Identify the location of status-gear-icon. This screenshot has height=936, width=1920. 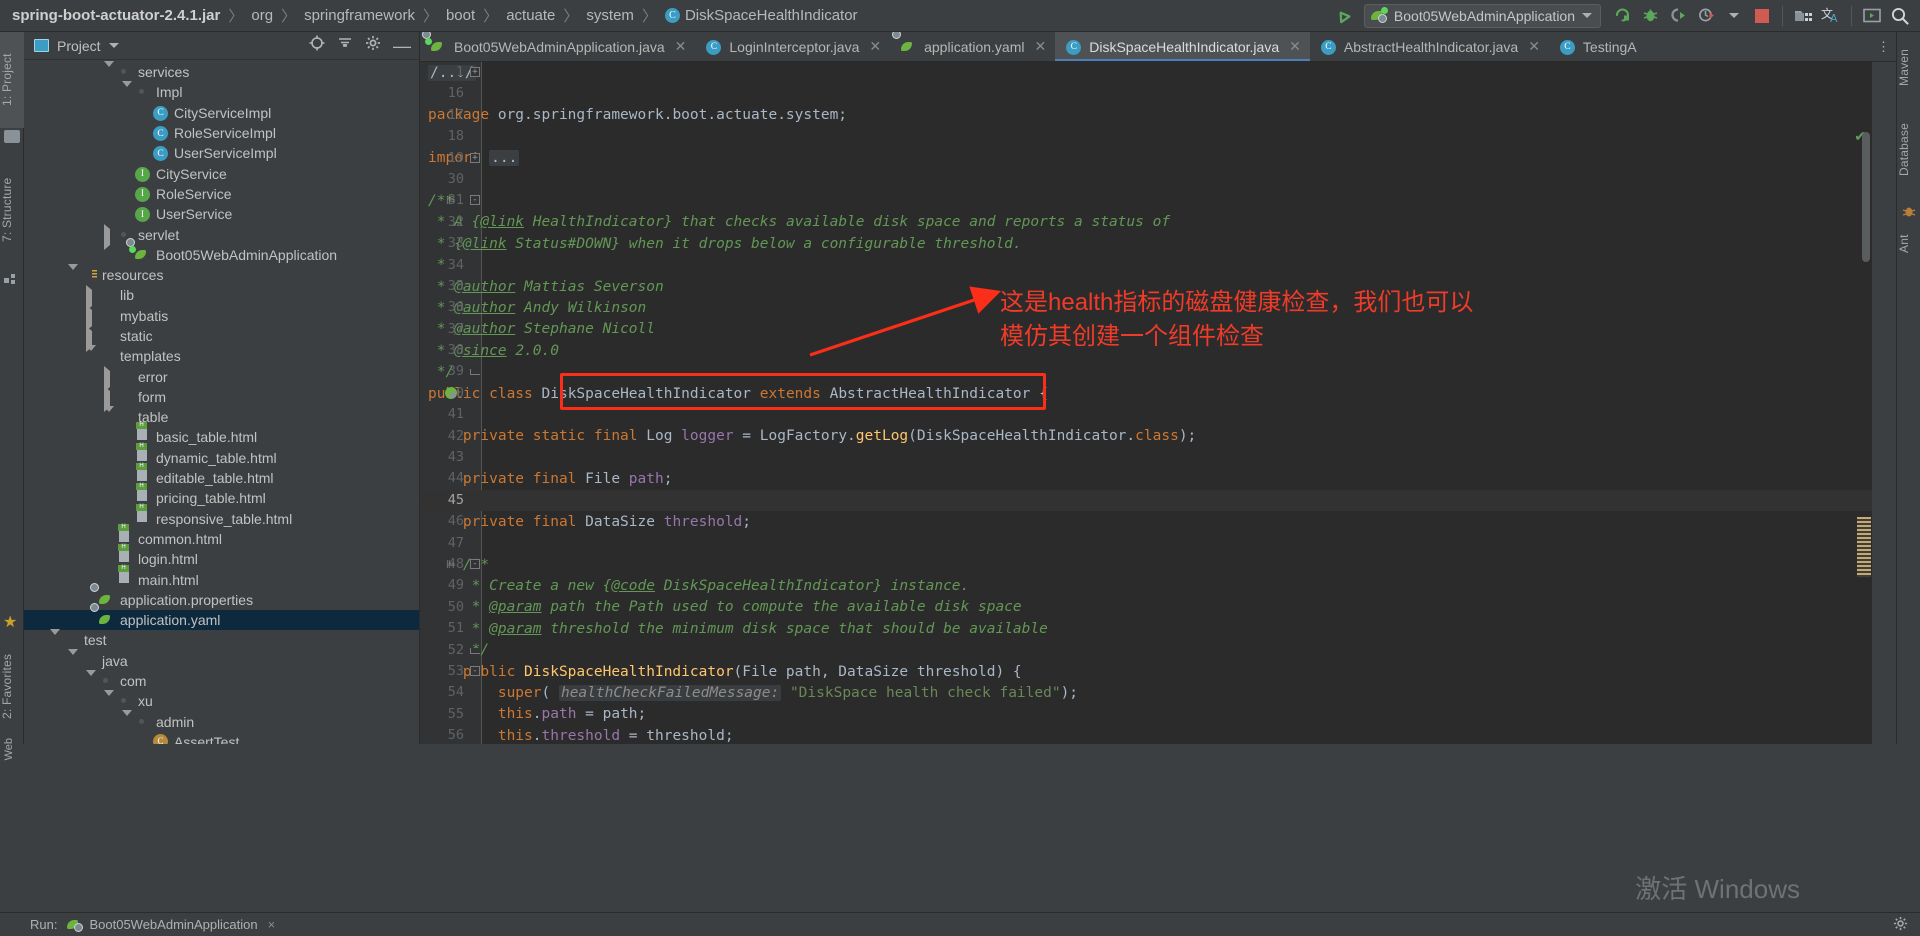
(1900, 925).